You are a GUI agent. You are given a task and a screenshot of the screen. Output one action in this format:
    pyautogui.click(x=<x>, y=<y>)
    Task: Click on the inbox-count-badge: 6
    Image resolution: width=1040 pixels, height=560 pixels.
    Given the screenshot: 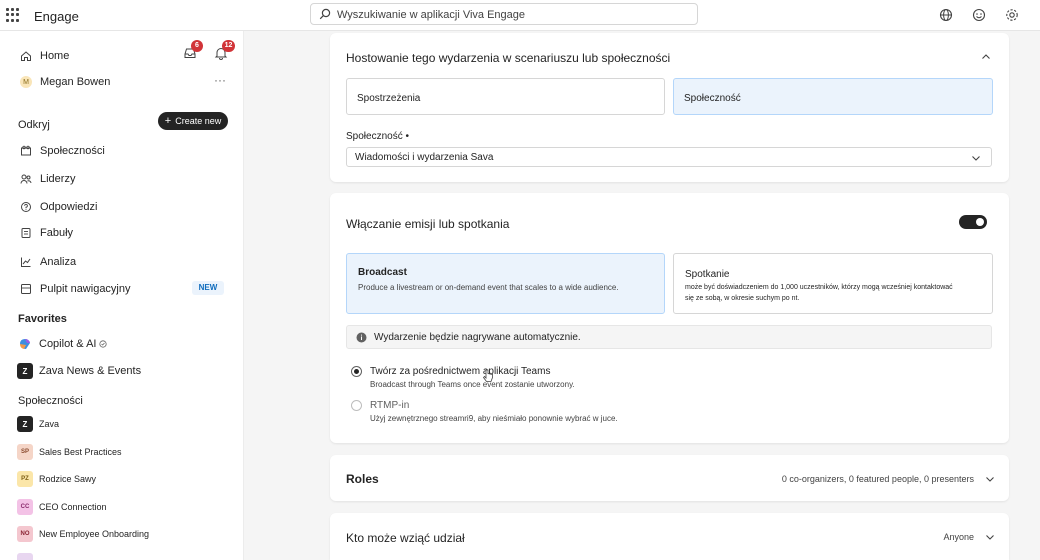 What is the action you would take?
    pyautogui.click(x=197, y=46)
    